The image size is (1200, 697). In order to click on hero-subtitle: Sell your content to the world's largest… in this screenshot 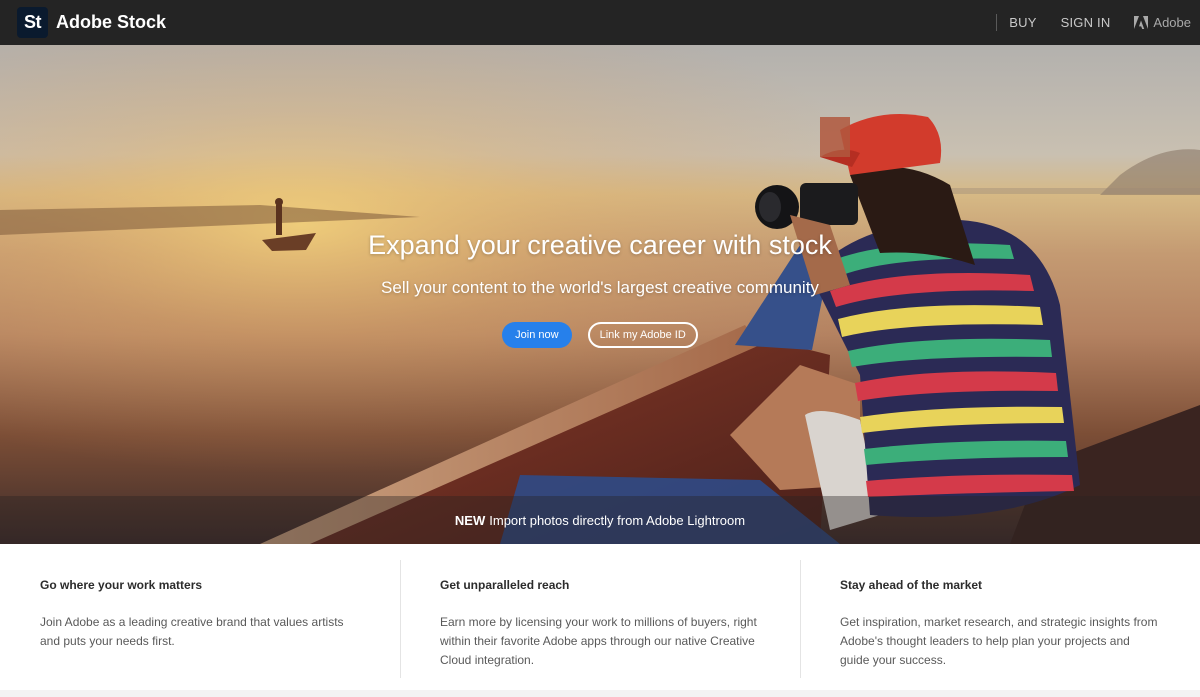, I will do `click(600, 287)`.